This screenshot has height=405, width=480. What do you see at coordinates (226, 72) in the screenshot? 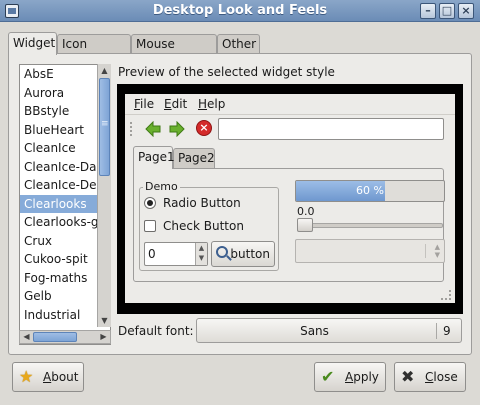
I see `preview-label: Preview of the selected widget style` at bounding box center [226, 72].